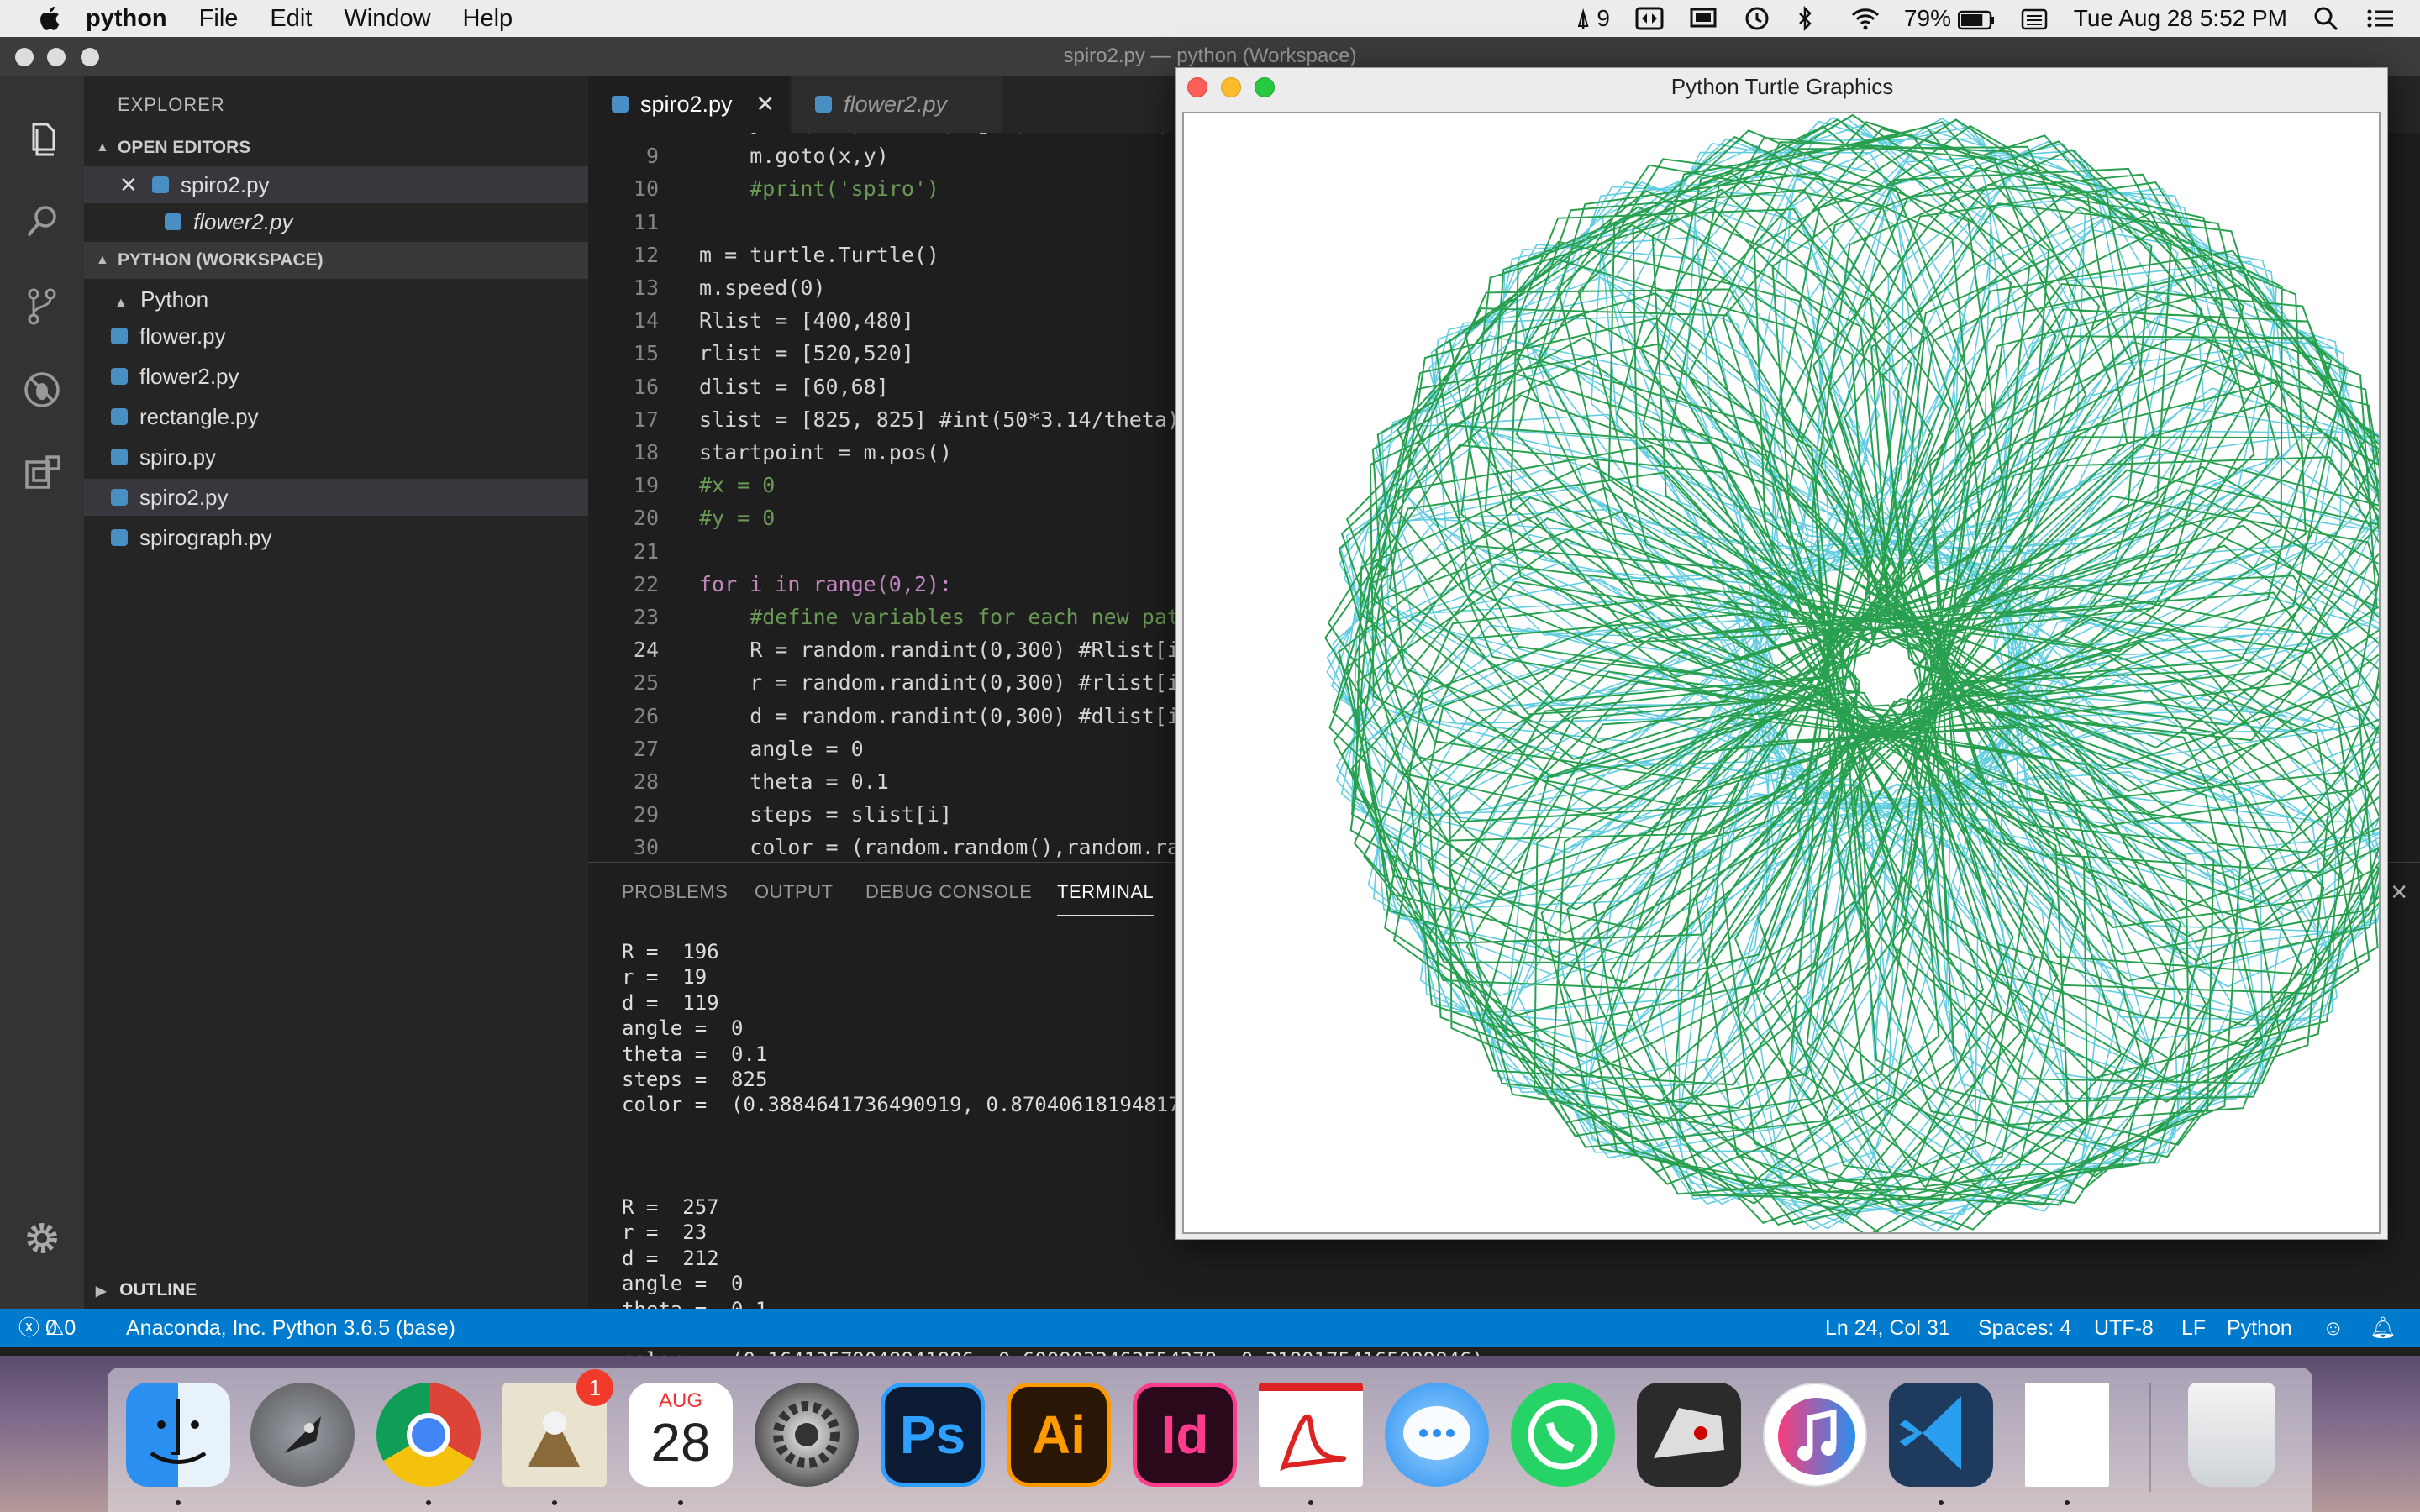 This screenshot has width=2420, height=1512. What do you see at coordinates (291, 1328) in the screenshot?
I see `interpreter-status: Anaconda, Inc. Python 3.6.5 (base)` at bounding box center [291, 1328].